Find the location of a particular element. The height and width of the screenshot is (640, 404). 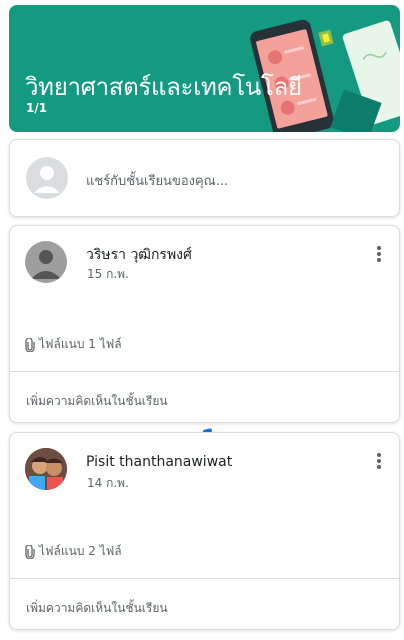

attachment-count: ไฟล์แนบ 2 ไฟล์ is located at coordinates (80, 551).